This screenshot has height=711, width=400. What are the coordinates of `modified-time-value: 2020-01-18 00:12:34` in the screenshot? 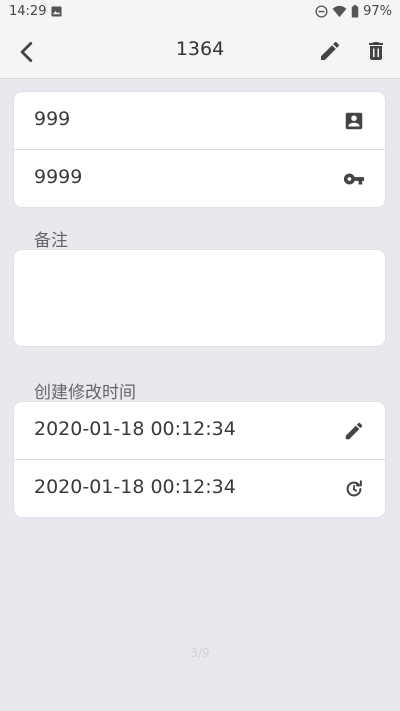 It's located at (135, 429).